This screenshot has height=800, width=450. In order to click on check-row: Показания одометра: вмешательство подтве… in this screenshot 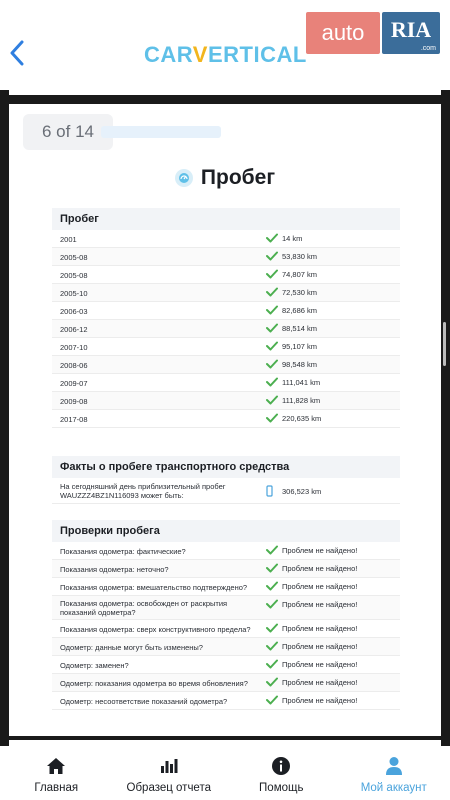, I will do `click(226, 587)`.